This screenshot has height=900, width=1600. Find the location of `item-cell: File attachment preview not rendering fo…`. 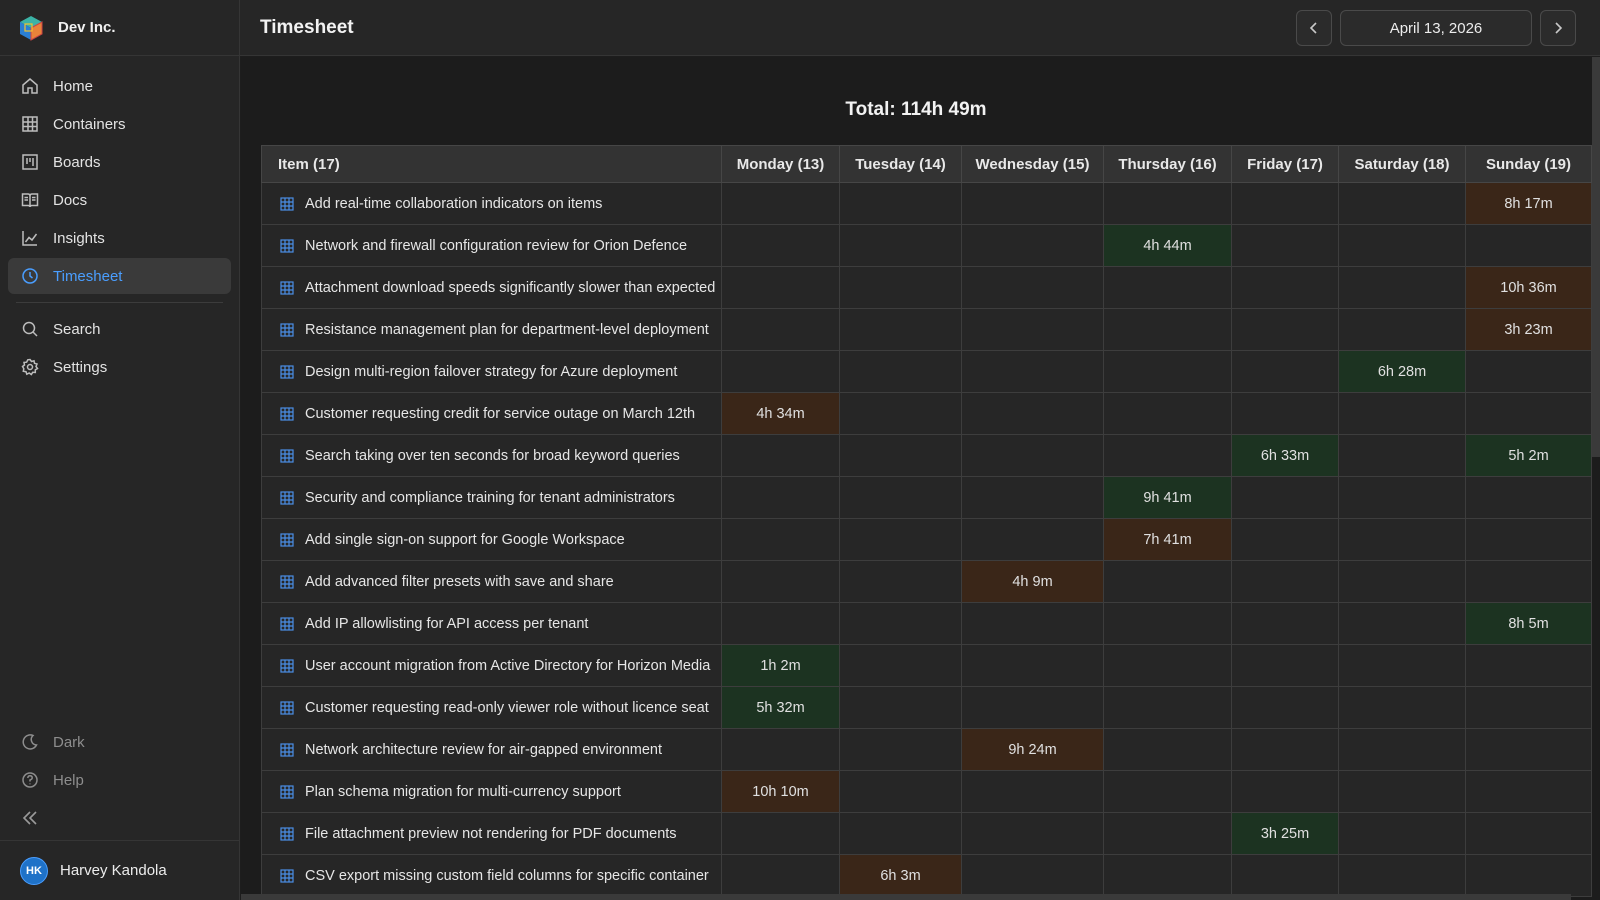

item-cell: File attachment preview not rendering fo… is located at coordinates (491, 833).